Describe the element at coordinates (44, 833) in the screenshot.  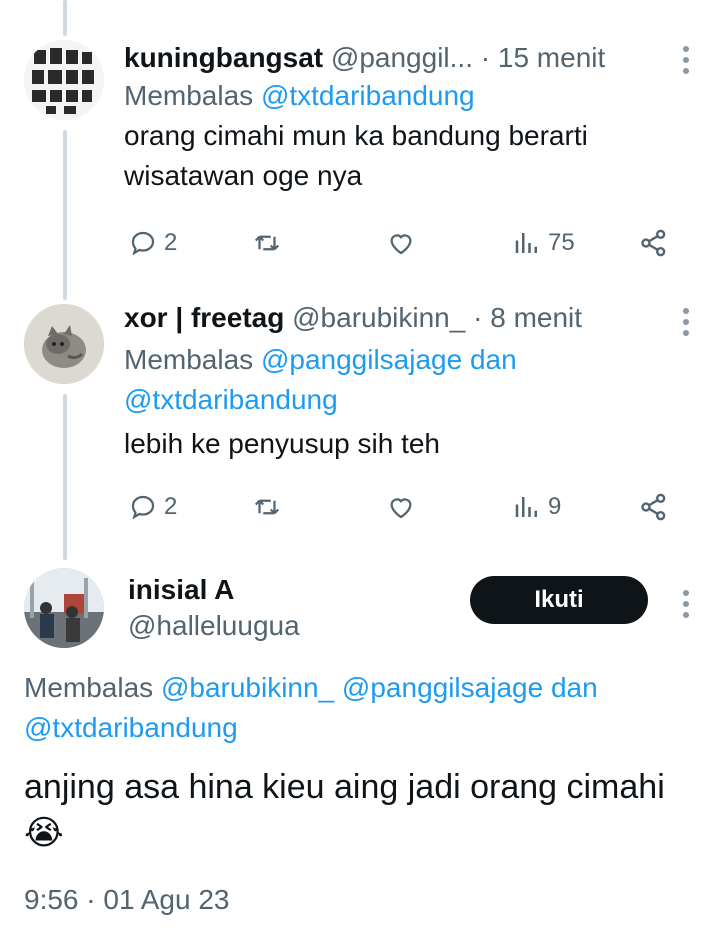
I see `crying-emoji-icon: 😭` at that location.